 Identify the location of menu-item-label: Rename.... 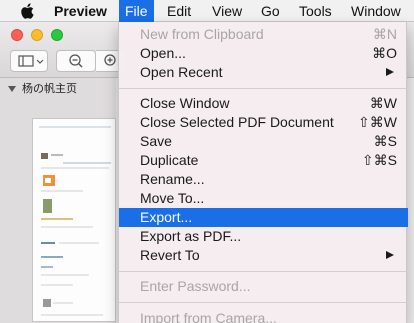
(172, 179).